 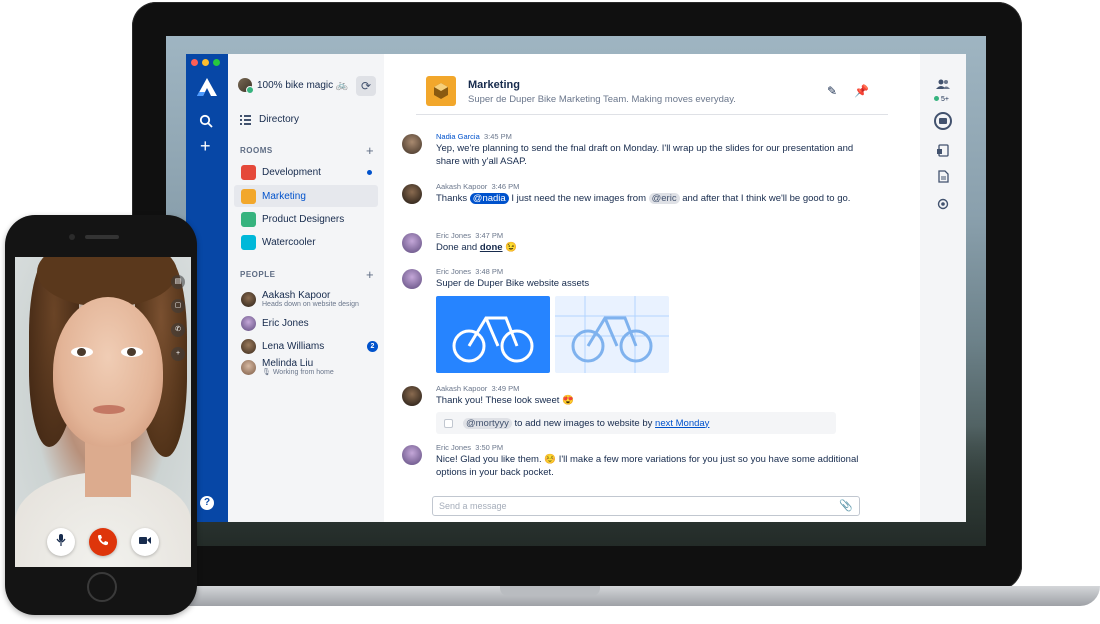 I want to click on room-label: Marketing, so click(x=284, y=196).